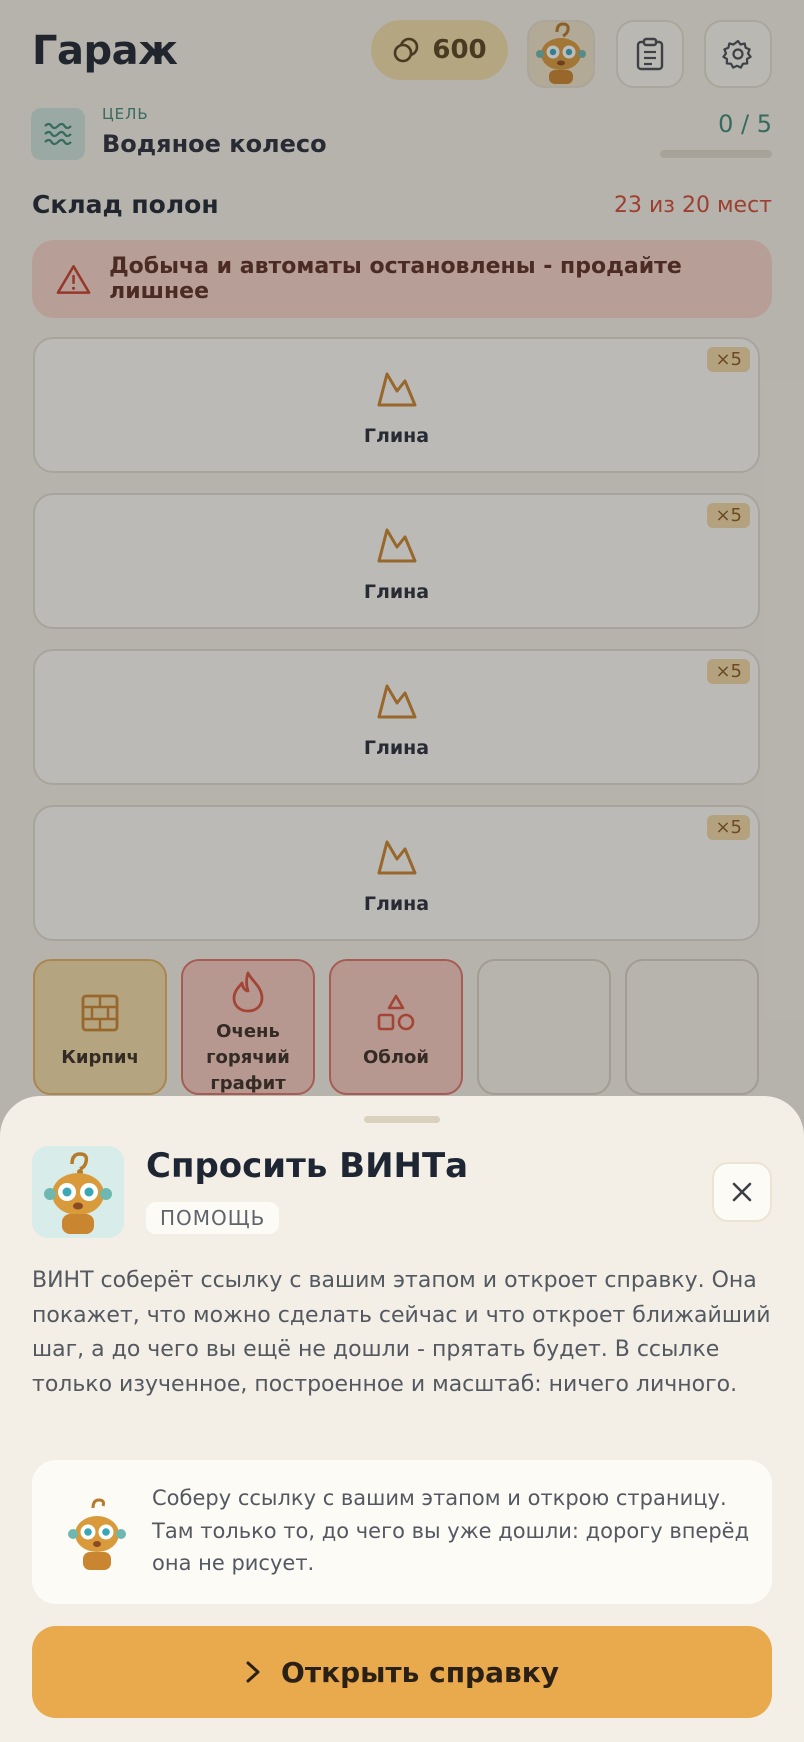 The width and height of the screenshot is (804, 1742). What do you see at coordinates (253, 1672) in the screenshot?
I see `chevron-right-icon` at bounding box center [253, 1672].